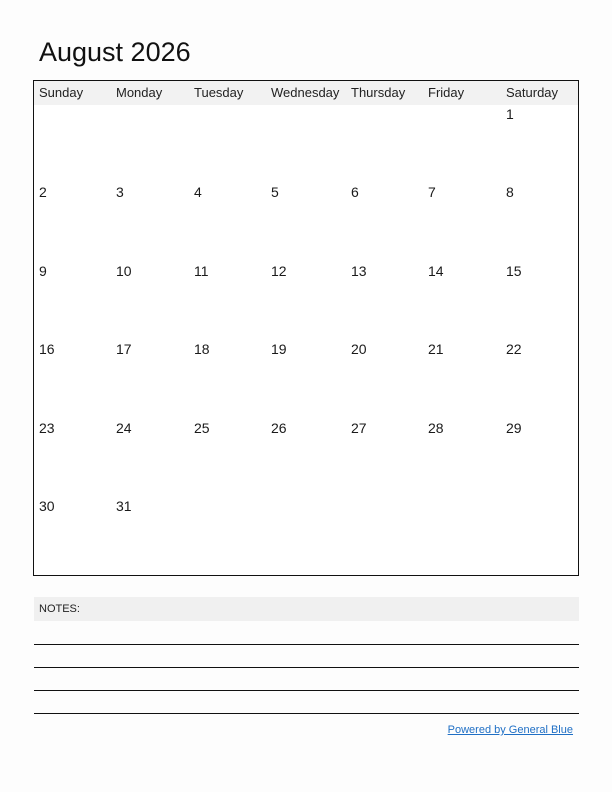  Describe the element at coordinates (359, 428) in the screenshot. I see `day-cell: 27` at that location.